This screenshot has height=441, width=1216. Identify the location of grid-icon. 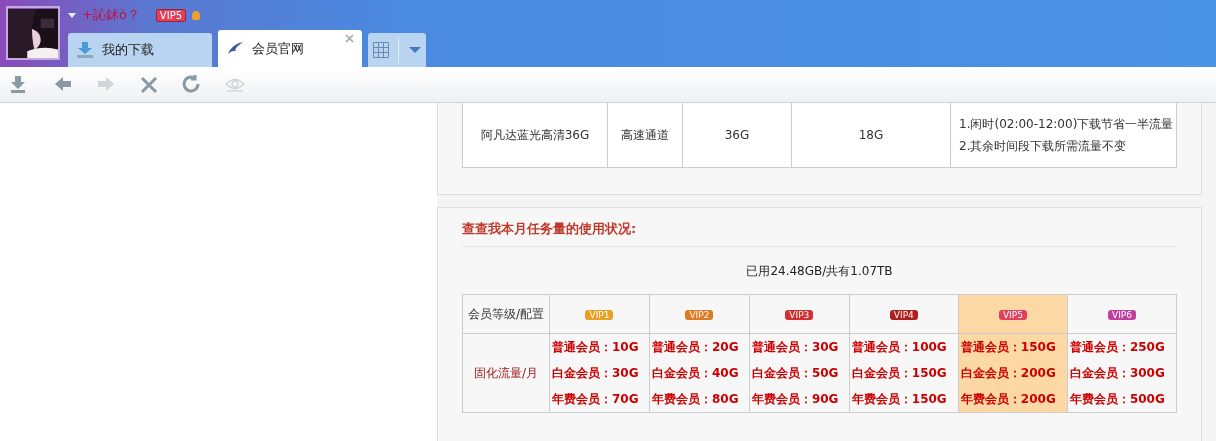
(380, 50).